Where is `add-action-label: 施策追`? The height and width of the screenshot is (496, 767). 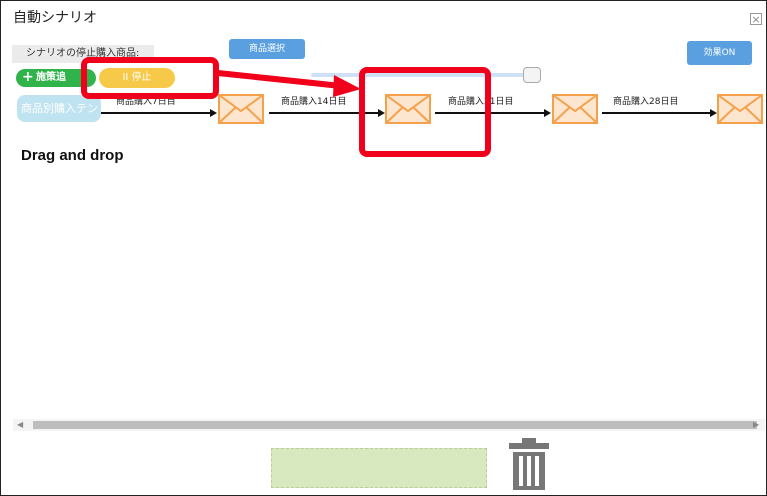 add-action-label: 施策追 is located at coordinates (51, 77).